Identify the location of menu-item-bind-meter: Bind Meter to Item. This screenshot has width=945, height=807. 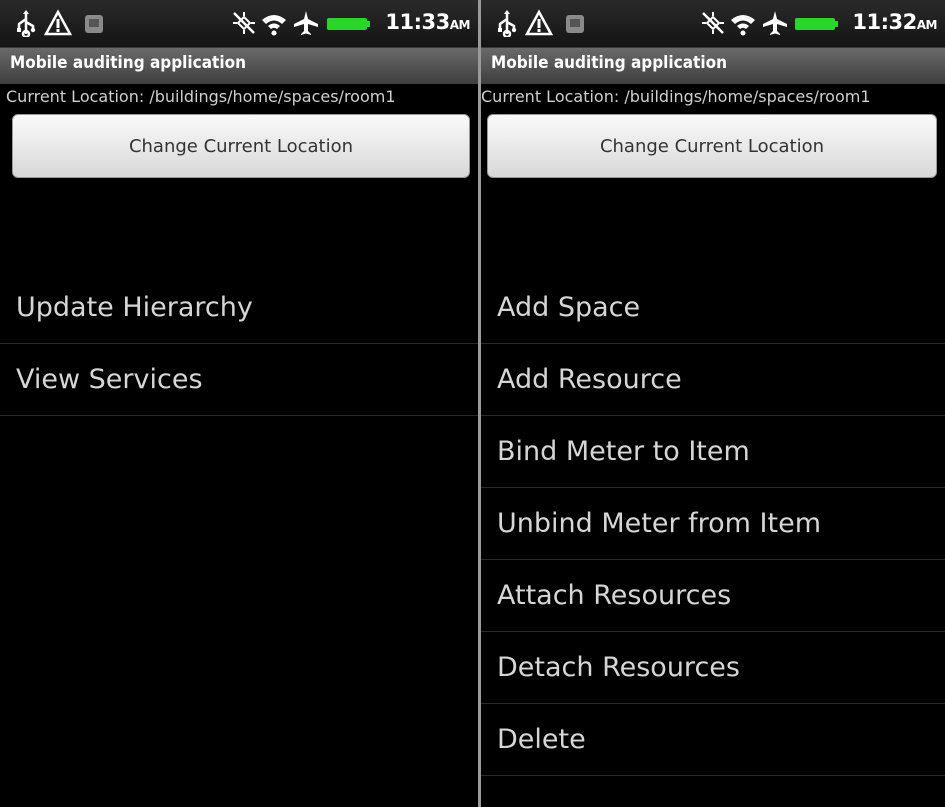
(713, 452).